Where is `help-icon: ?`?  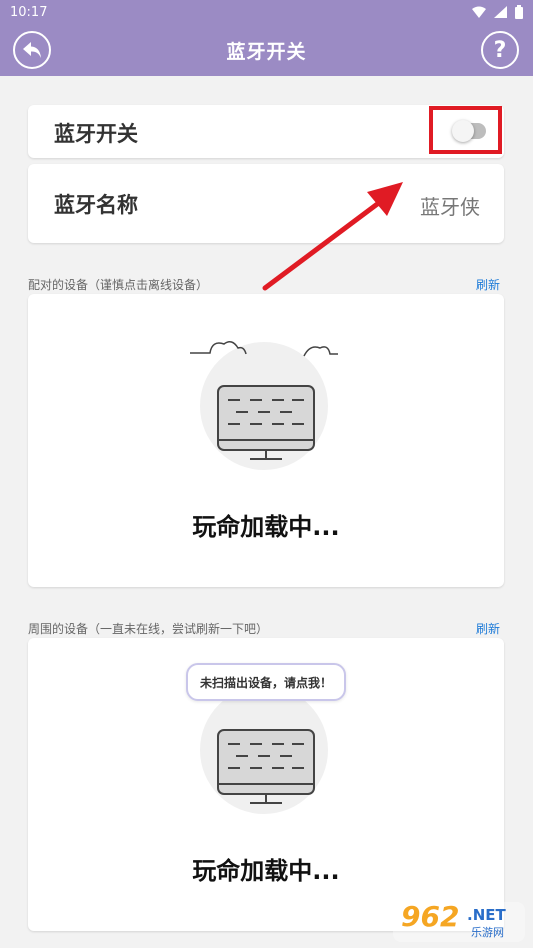 help-icon: ? is located at coordinates (500, 50).